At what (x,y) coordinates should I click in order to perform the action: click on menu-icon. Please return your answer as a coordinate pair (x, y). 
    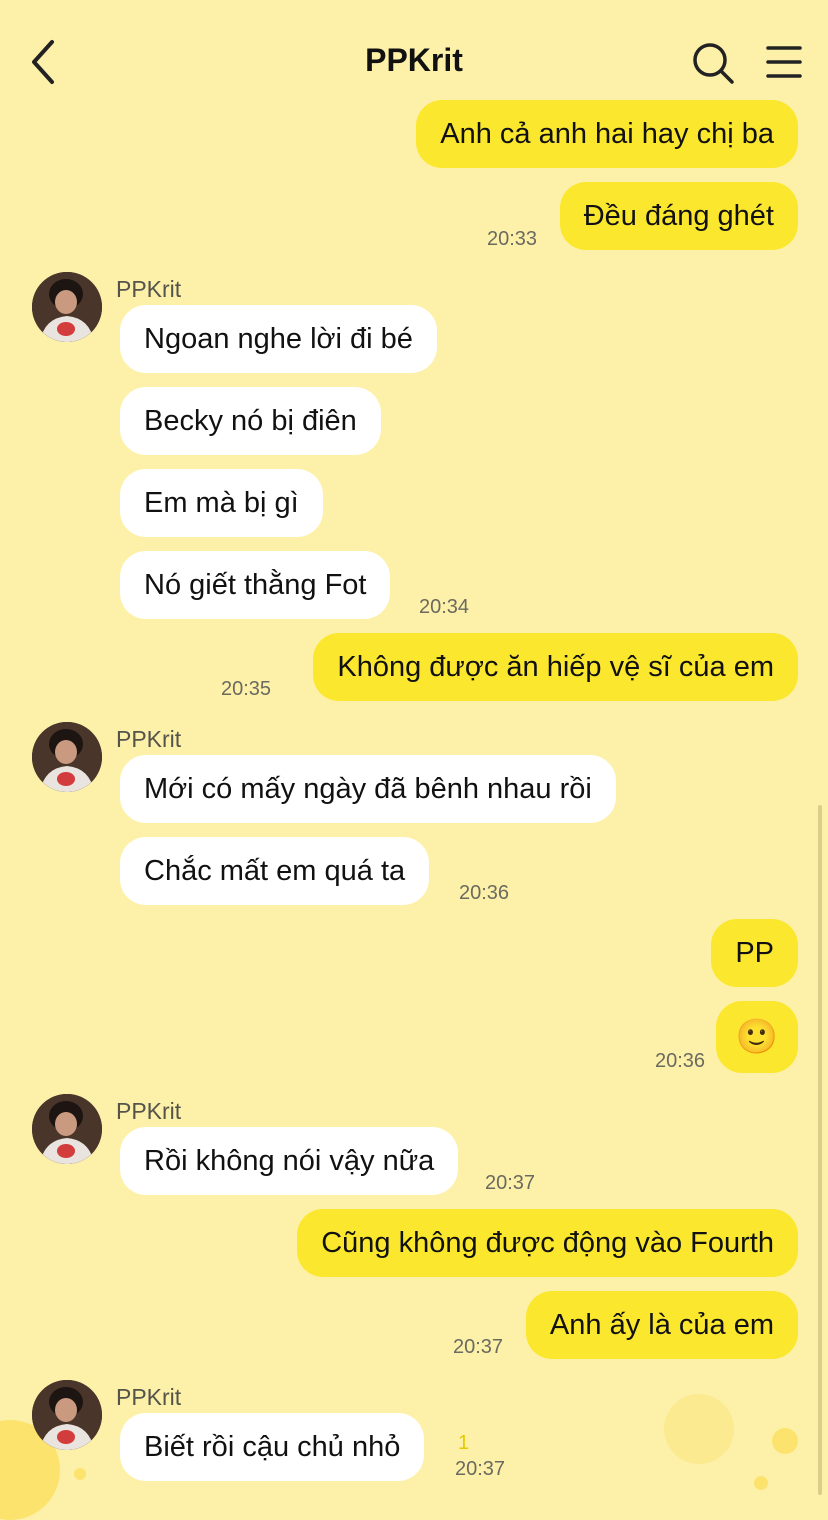
    Looking at the image, I should click on (784, 62).